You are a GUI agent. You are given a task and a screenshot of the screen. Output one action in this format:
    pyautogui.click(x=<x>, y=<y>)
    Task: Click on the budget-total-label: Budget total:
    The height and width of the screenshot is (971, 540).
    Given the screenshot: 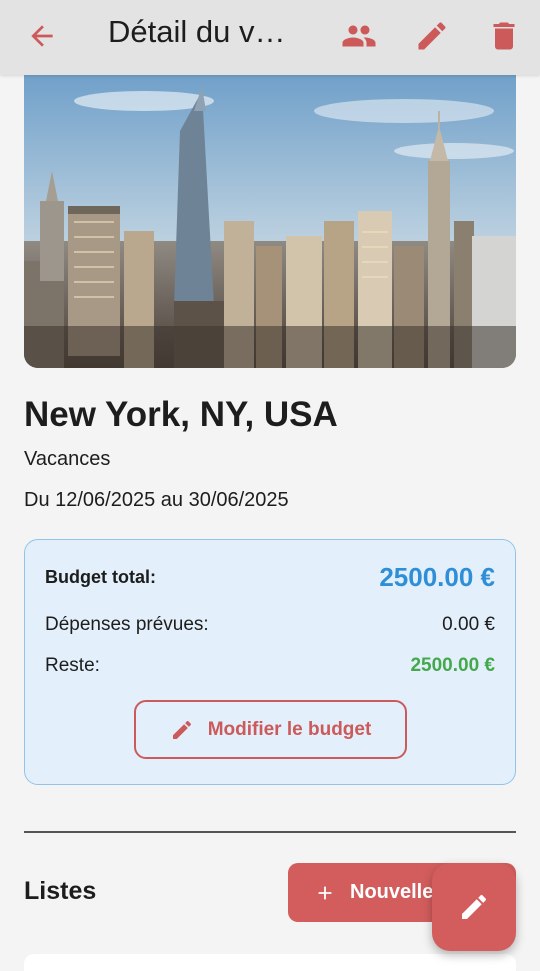 What is the action you would take?
    pyautogui.click(x=100, y=577)
    